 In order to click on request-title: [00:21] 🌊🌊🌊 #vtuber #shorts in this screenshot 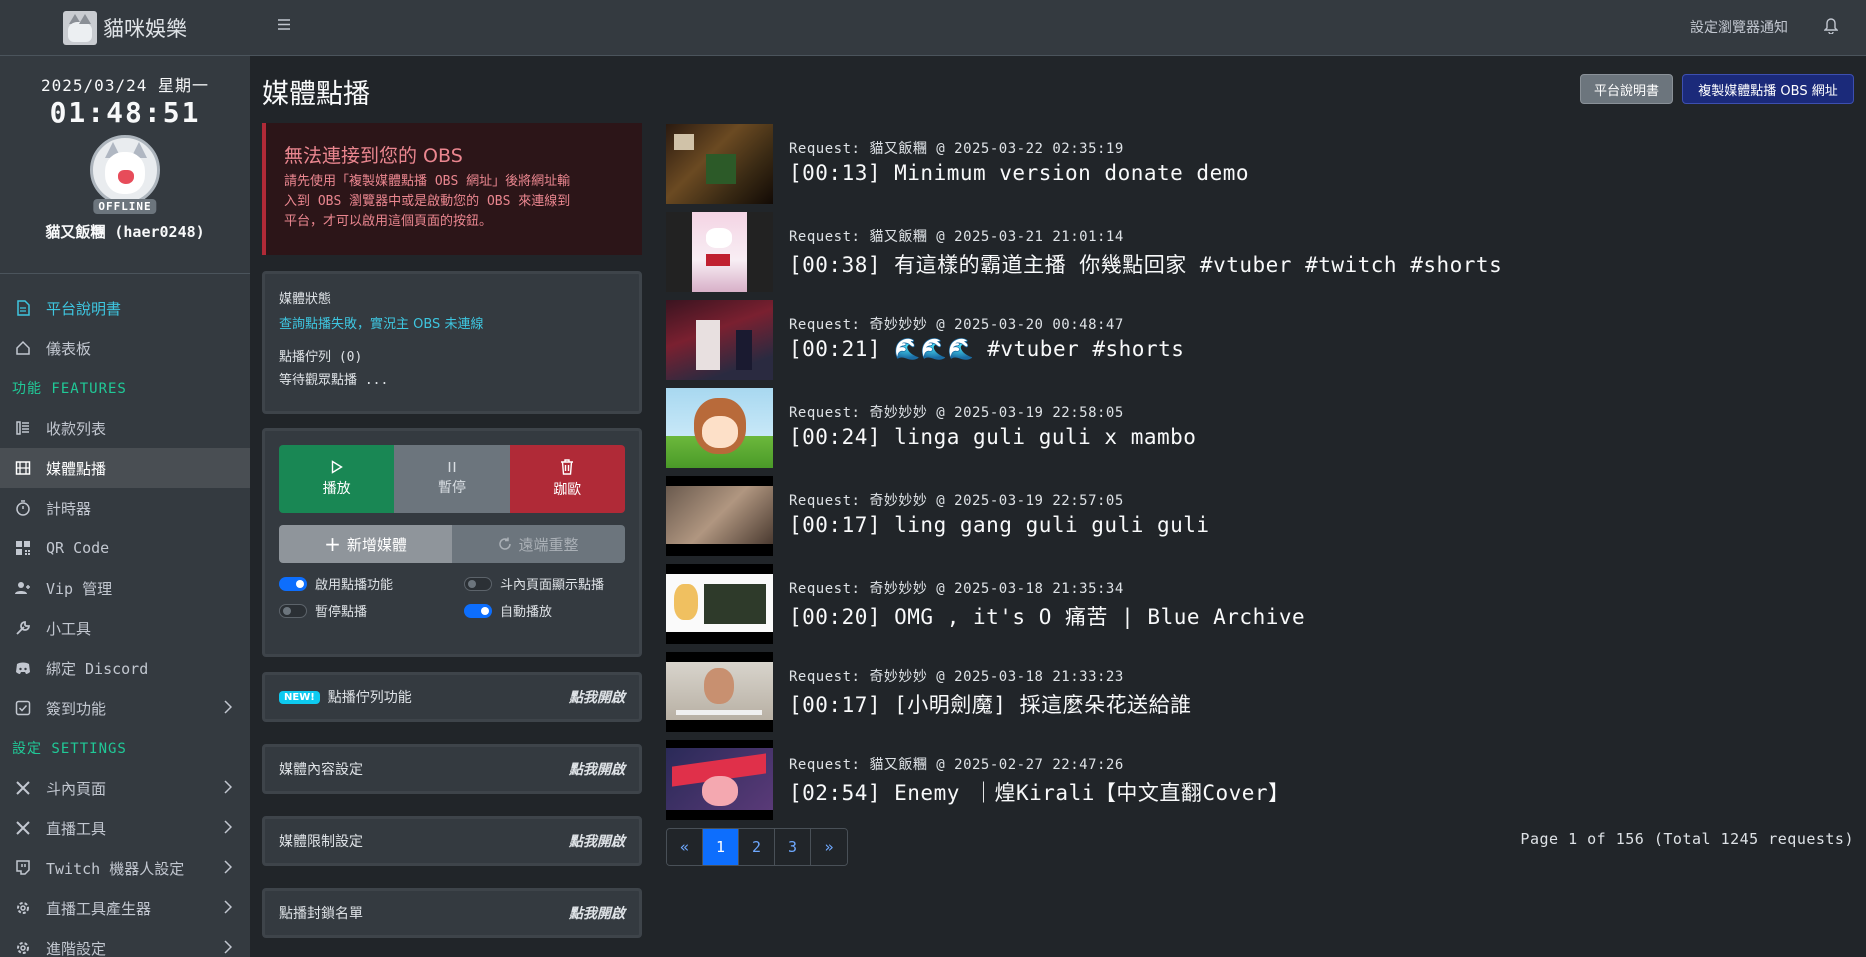, I will do `click(986, 349)`.